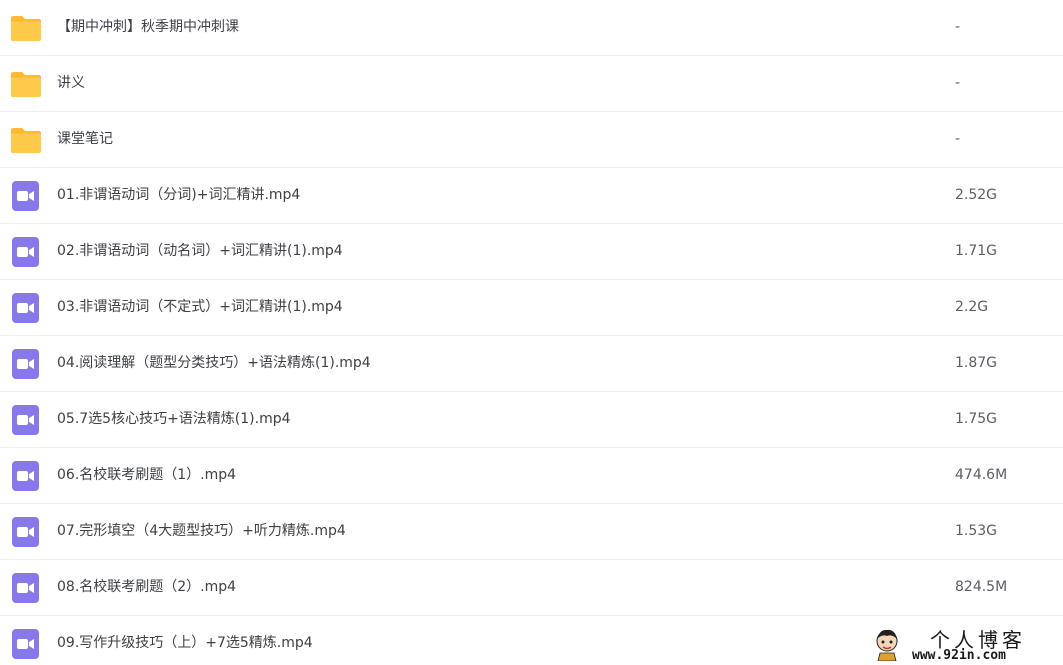 The width and height of the screenshot is (1063, 665). I want to click on file-name: 02.非谓语动词（动名词）+词汇精讲(1).mp4, so click(200, 251).